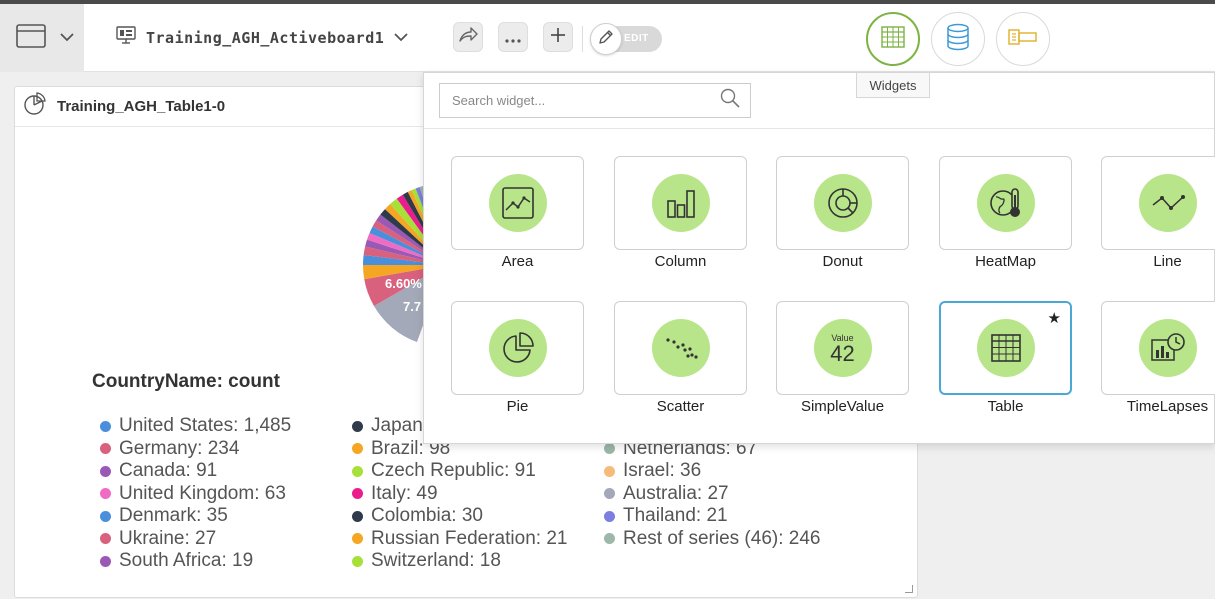  I want to click on area-chart-icon, so click(517, 203).